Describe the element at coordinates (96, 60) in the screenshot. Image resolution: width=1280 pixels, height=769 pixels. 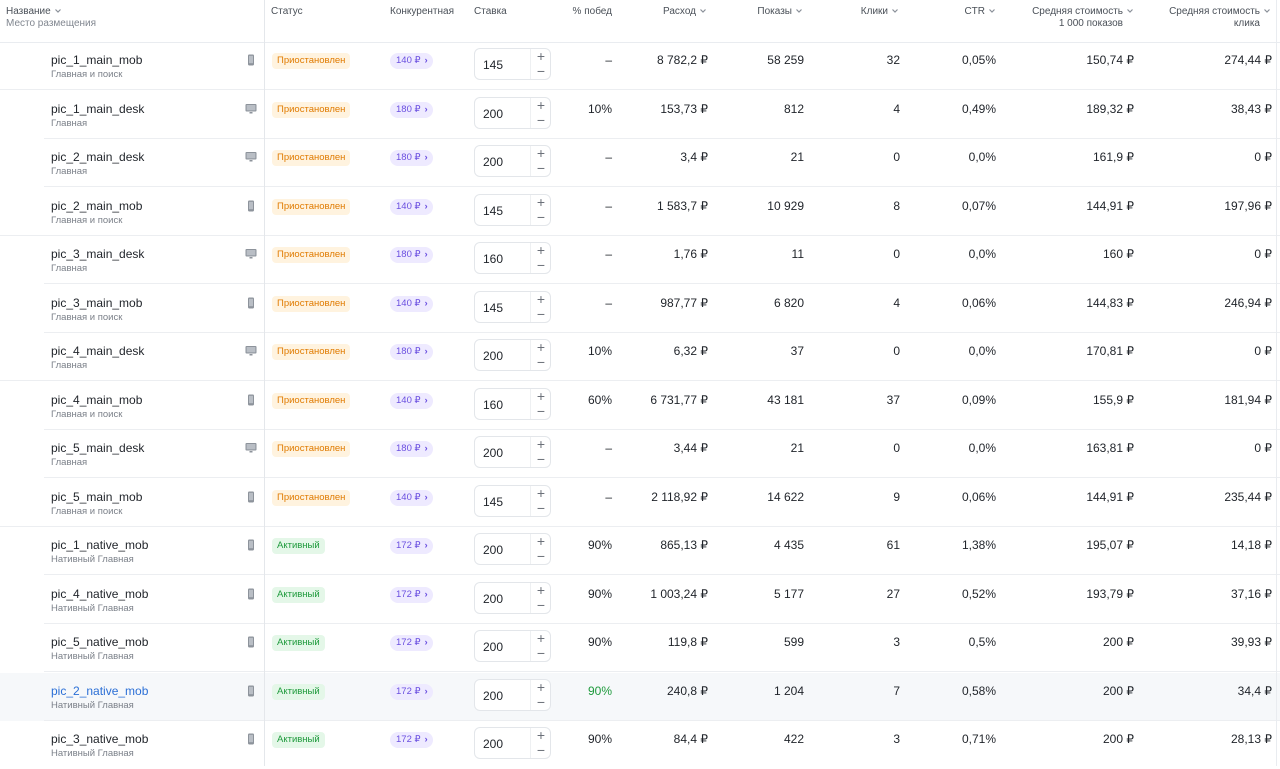
I see `campaign-name: pic_1_main_mob` at that location.